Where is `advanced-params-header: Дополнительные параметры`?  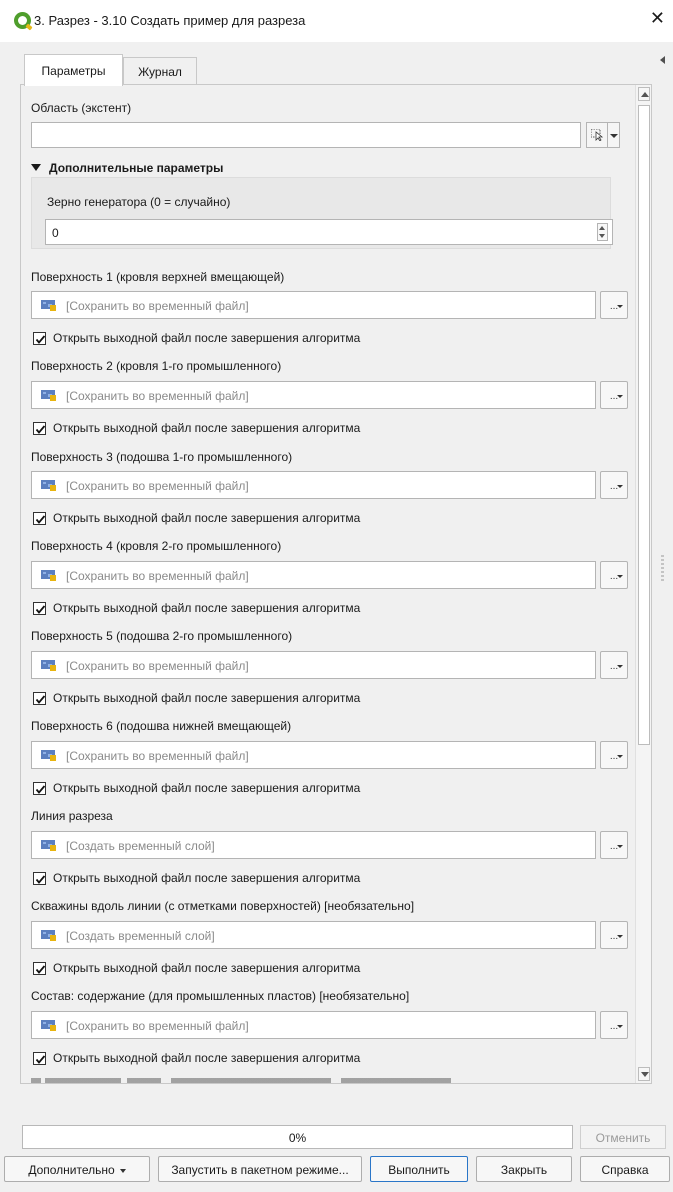
advanced-params-header: Дополнительные параметры is located at coordinates (136, 168).